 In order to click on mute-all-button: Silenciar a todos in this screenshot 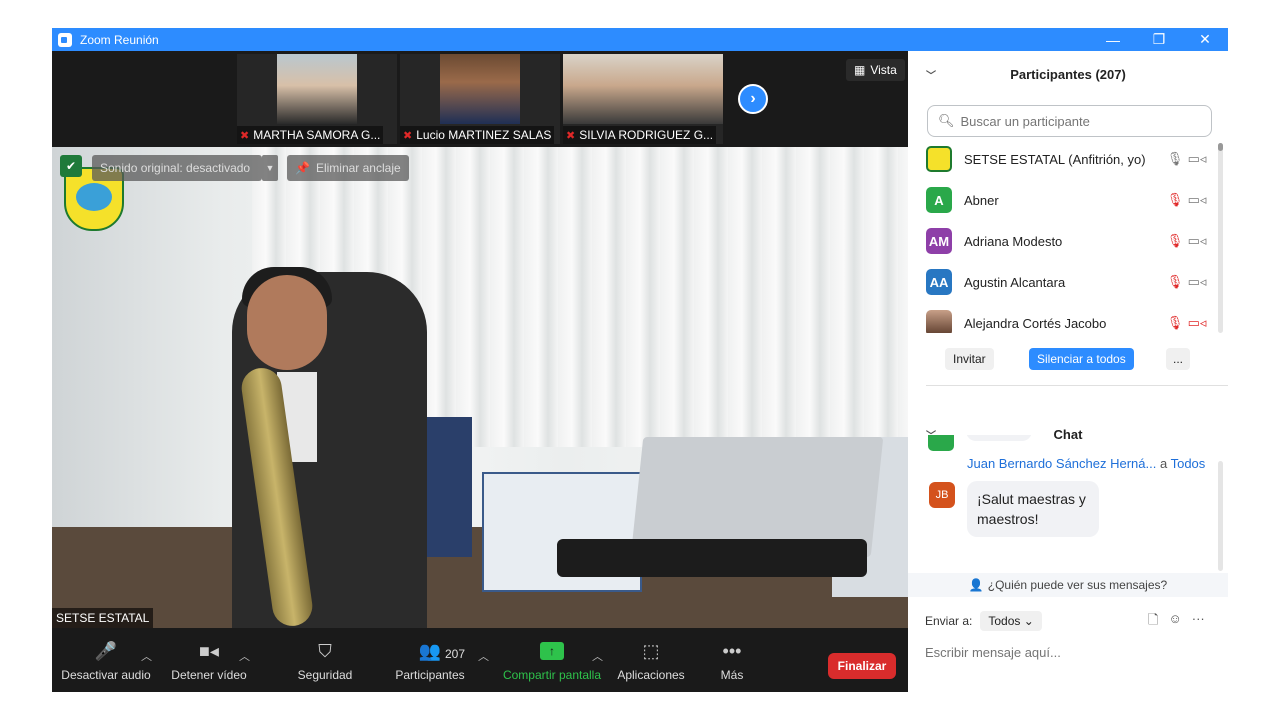, I will do `click(1081, 359)`.